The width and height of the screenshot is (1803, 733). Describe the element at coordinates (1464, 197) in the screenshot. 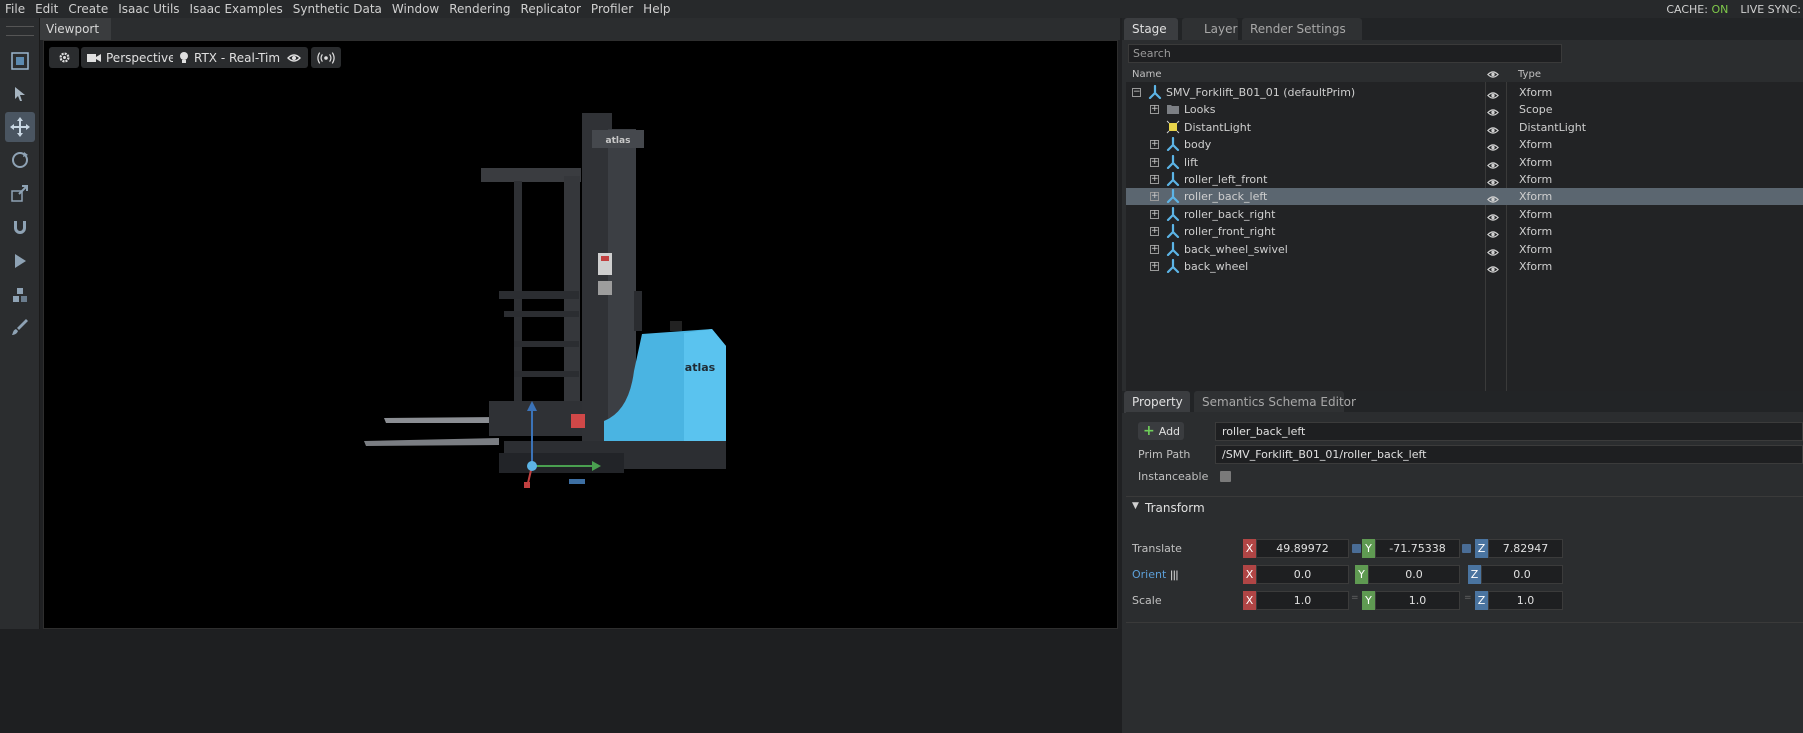

I see `tree-row: + roller_back_left Xform` at that location.